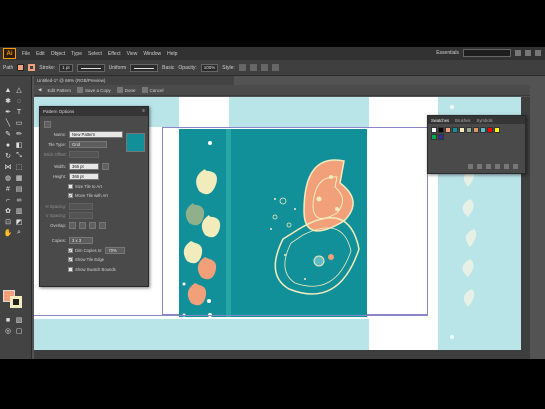 The width and height of the screenshot is (545, 409). What do you see at coordinates (8, 134) in the screenshot?
I see `paintbrush-icon: ✎` at bounding box center [8, 134].